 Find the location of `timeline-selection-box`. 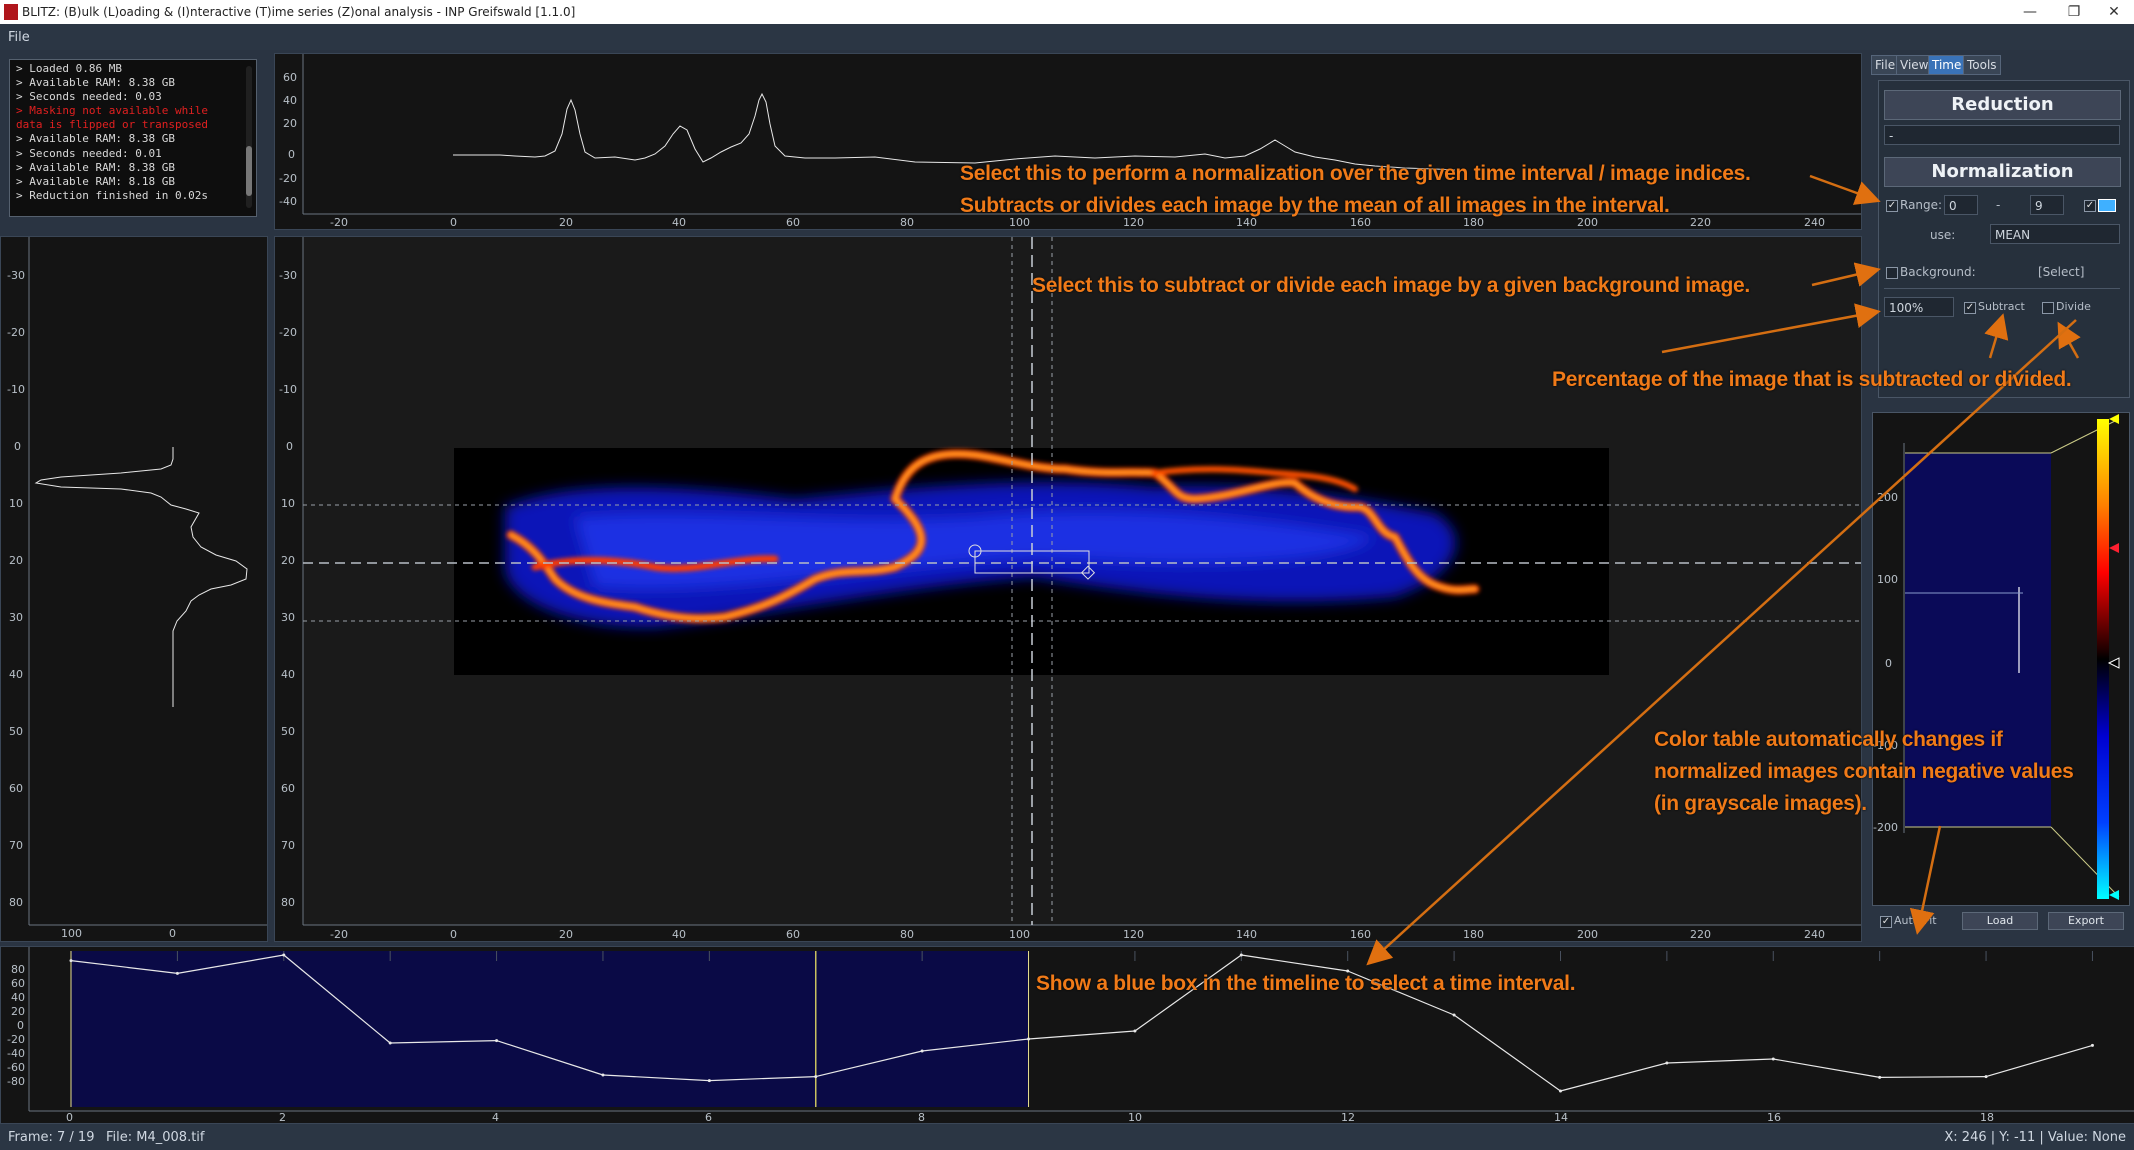

timeline-selection-box is located at coordinates (550, 1029).